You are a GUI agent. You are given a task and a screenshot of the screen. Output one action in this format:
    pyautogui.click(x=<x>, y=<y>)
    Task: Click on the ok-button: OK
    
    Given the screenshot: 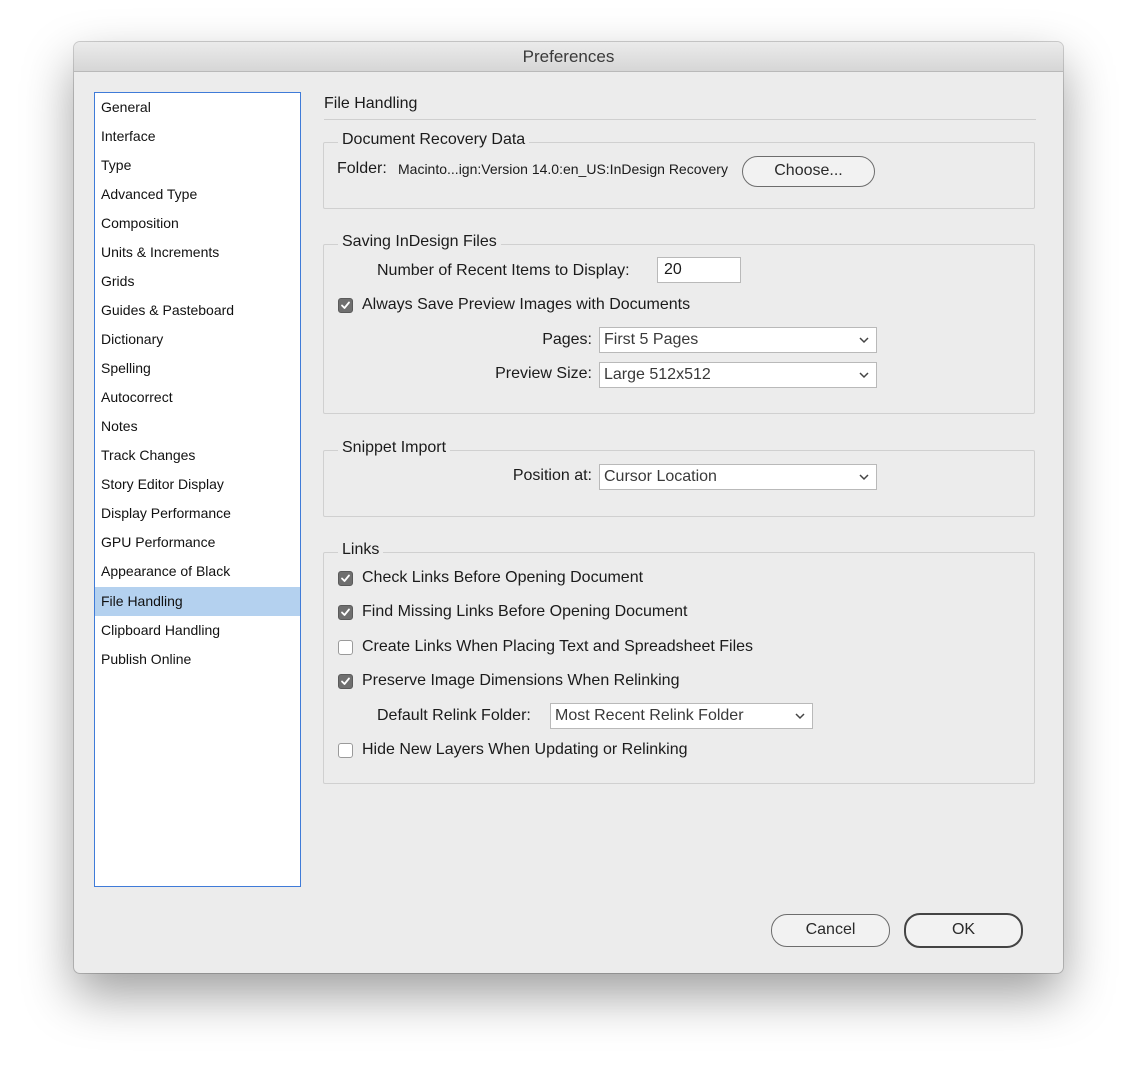 What is the action you would take?
    pyautogui.click(x=963, y=930)
    